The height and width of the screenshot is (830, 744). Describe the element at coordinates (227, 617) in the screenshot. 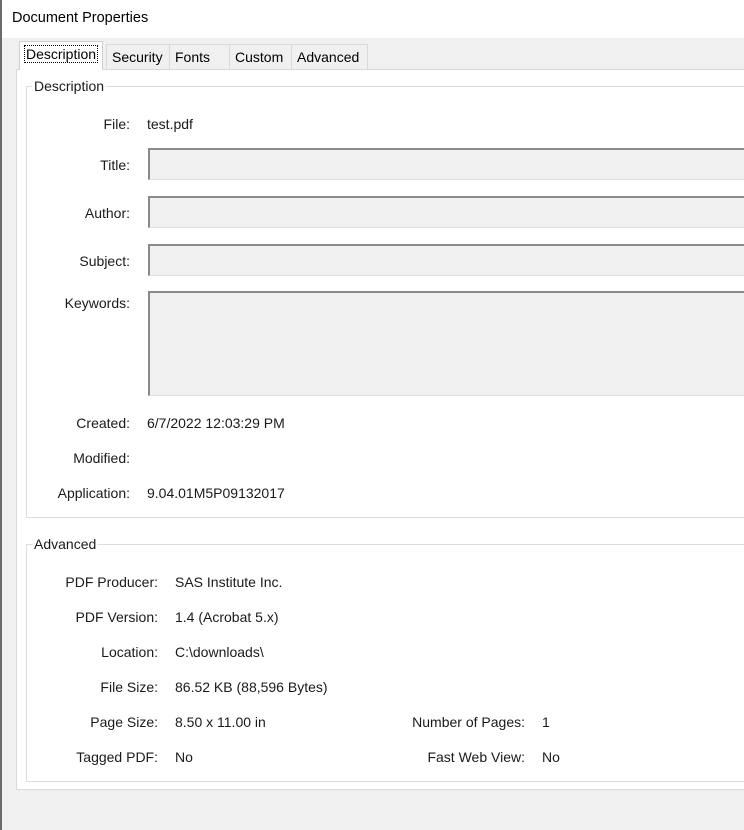

I see `version-value: 1.4 (Acrobat 5.x)` at that location.